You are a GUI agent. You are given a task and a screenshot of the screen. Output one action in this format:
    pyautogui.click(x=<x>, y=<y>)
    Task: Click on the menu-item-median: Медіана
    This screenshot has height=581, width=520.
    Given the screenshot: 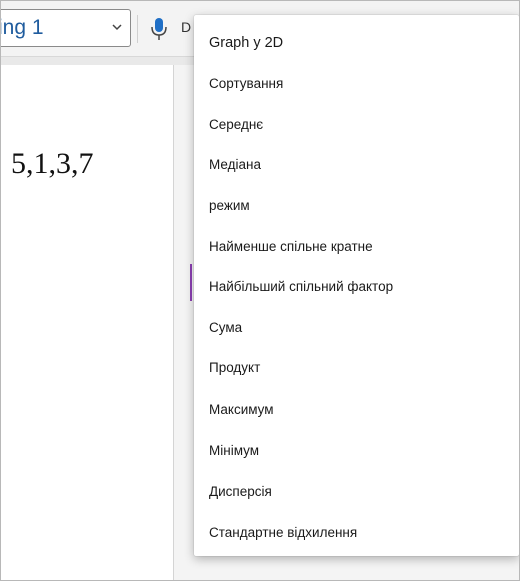 What is the action you would take?
    pyautogui.click(x=356, y=165)
    